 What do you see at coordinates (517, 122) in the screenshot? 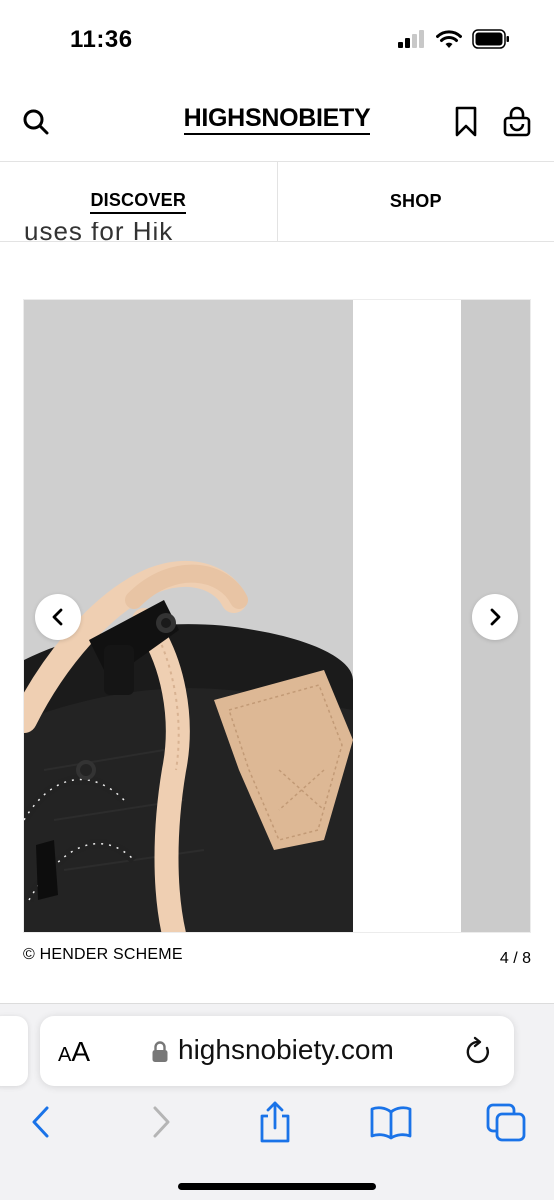
I see `shopping-bag-icon` at bounding box center [517, 122].